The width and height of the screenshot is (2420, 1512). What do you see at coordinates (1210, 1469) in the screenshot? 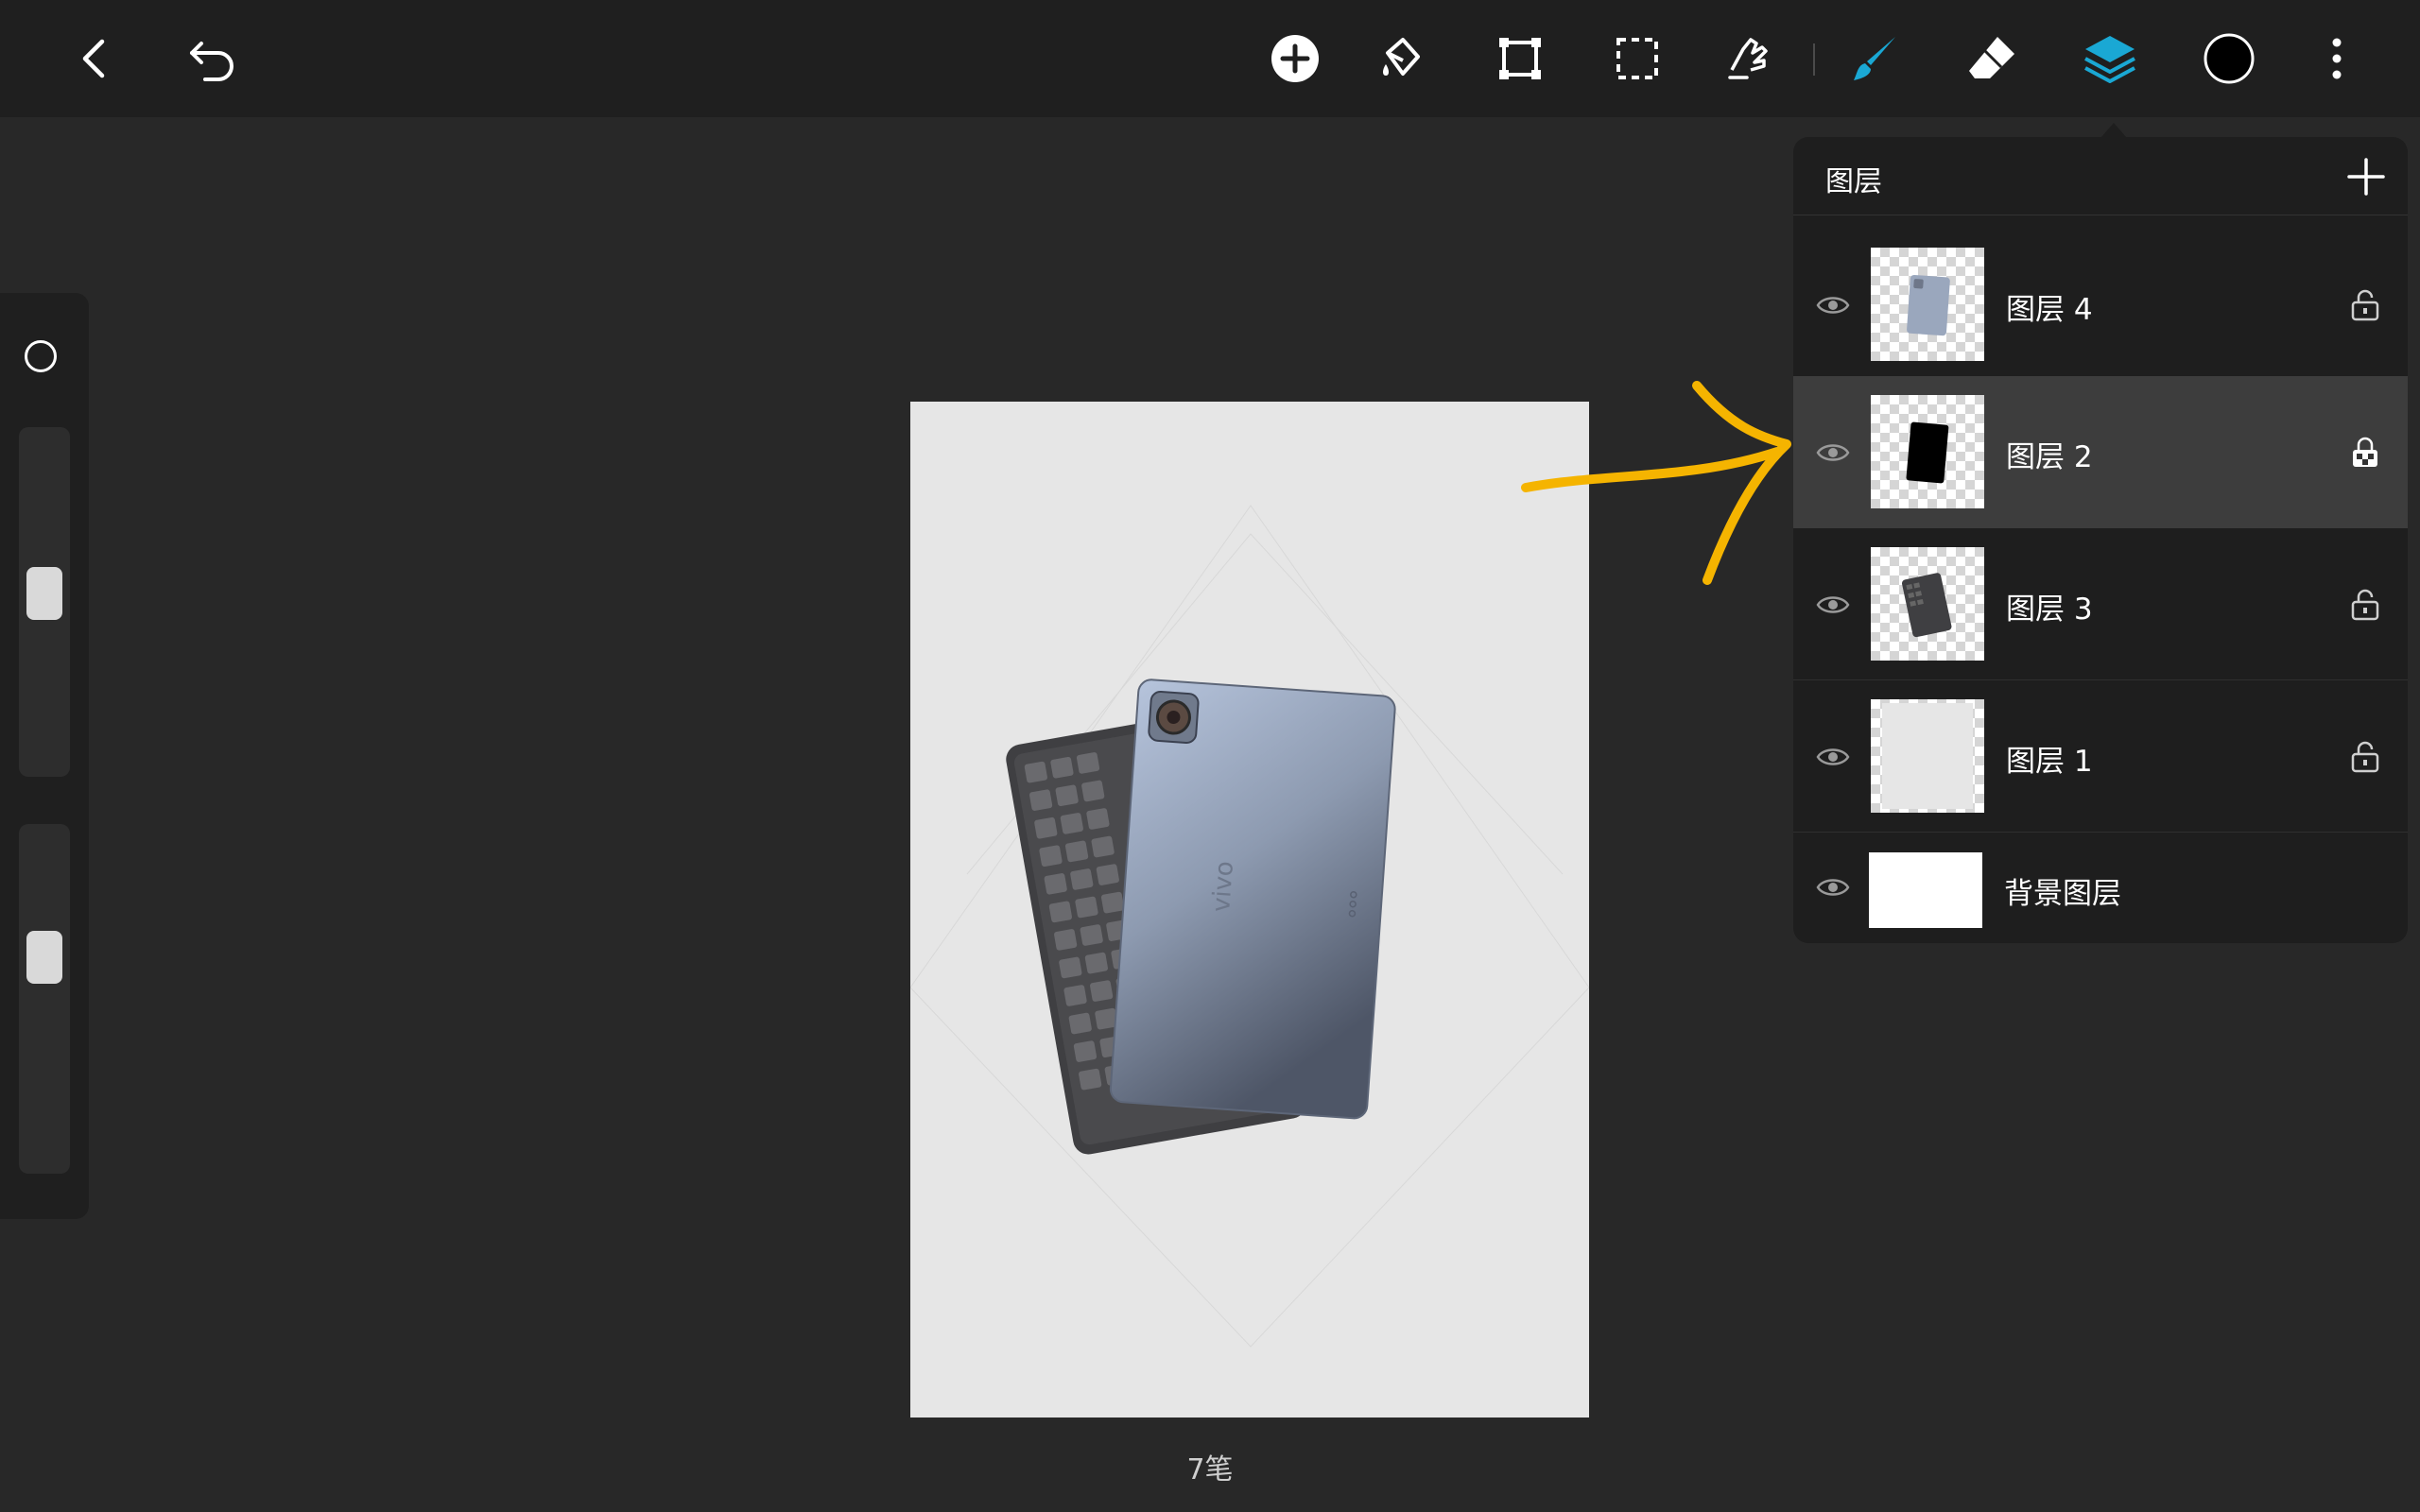
I see `stroke-count-label: 7笔` at bounding box center [1210, 1469].